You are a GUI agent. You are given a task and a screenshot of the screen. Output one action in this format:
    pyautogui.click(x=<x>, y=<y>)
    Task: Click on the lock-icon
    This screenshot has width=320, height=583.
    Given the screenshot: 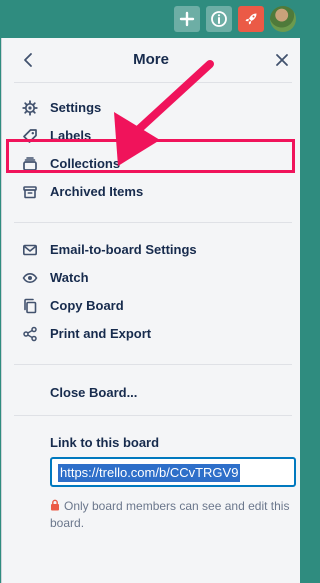 What is the action you would take?
    pyautogui.click(x=55, y=505)
    